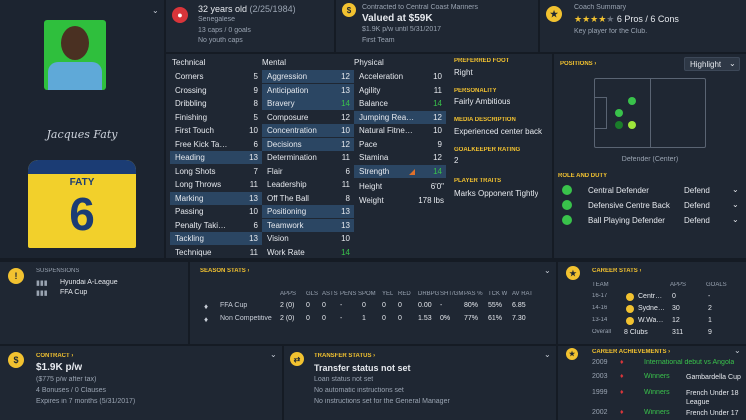 The height and width of the screenshot is (420, 746). I want to click on contracted-to-text: Contracted to Central Coast Mariners, so click(420, 7).